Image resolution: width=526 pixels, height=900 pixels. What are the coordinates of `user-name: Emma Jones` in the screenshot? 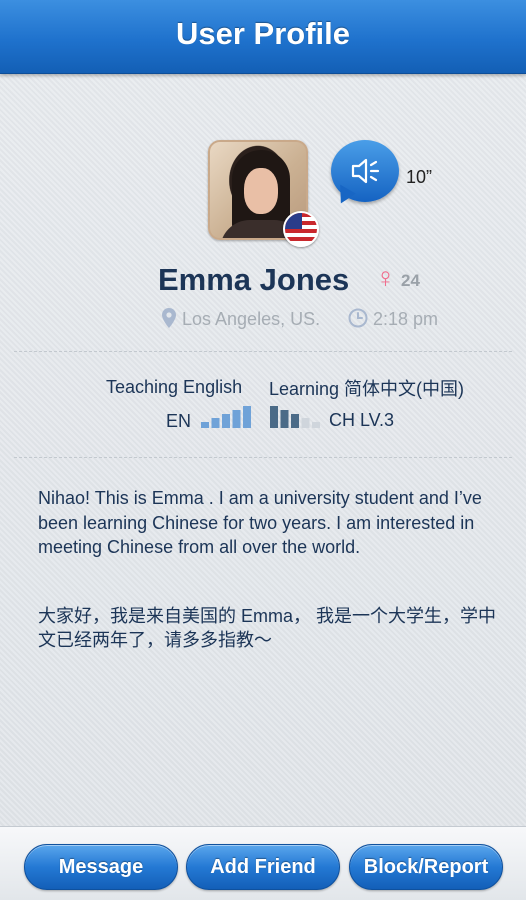 It's located at (254, 279).